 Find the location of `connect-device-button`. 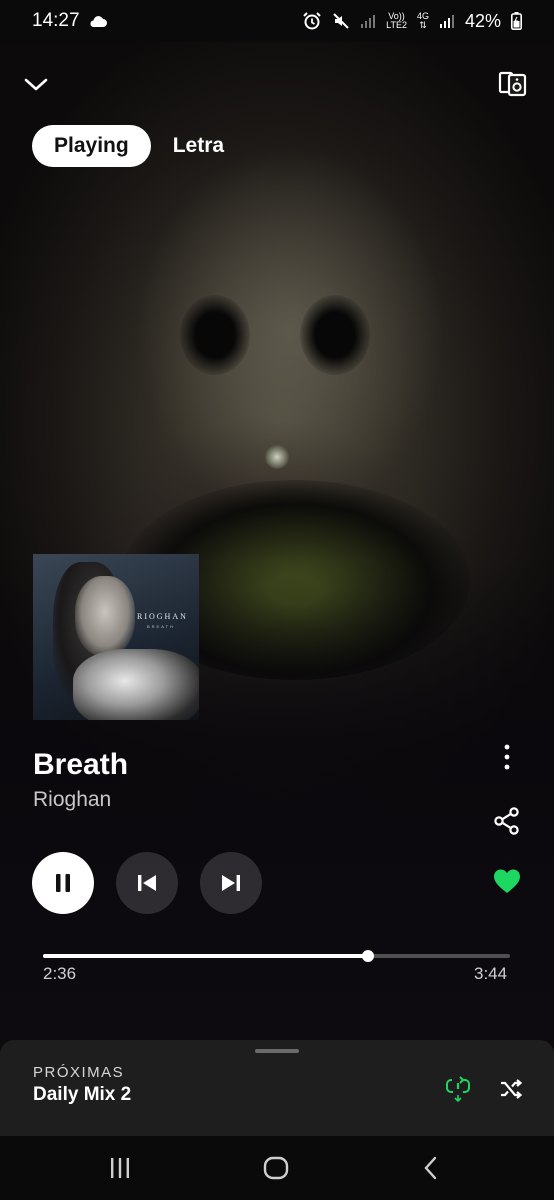

connect-device-button is located at coordinates (513, 84).